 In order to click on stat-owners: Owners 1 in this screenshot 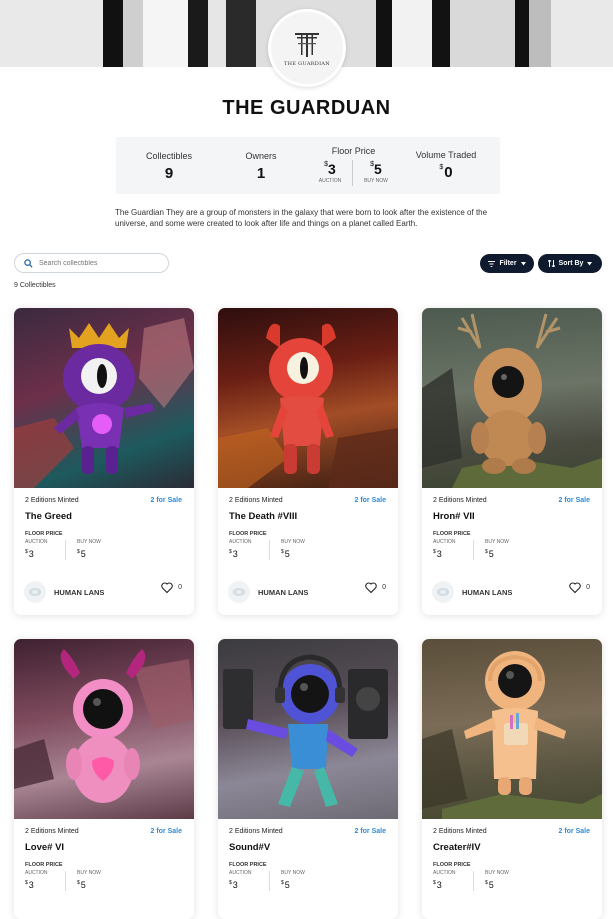, I will do `click(261, 159)`.